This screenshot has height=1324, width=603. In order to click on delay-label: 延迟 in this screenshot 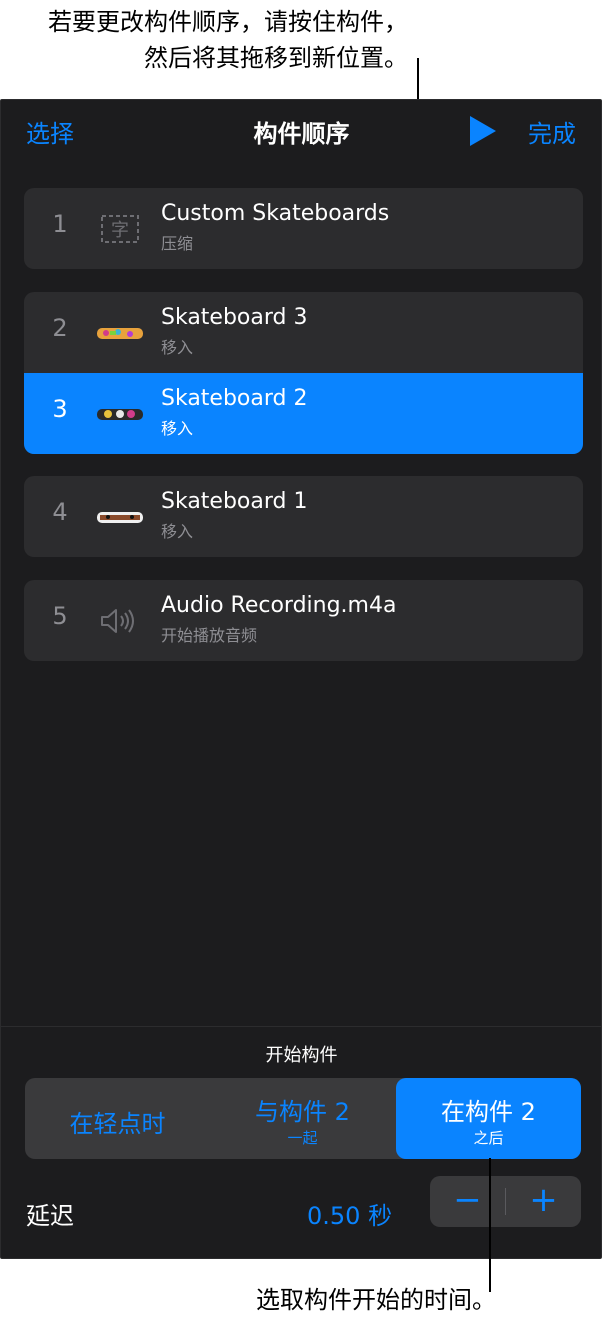, I will do `click(50, 1216)`.